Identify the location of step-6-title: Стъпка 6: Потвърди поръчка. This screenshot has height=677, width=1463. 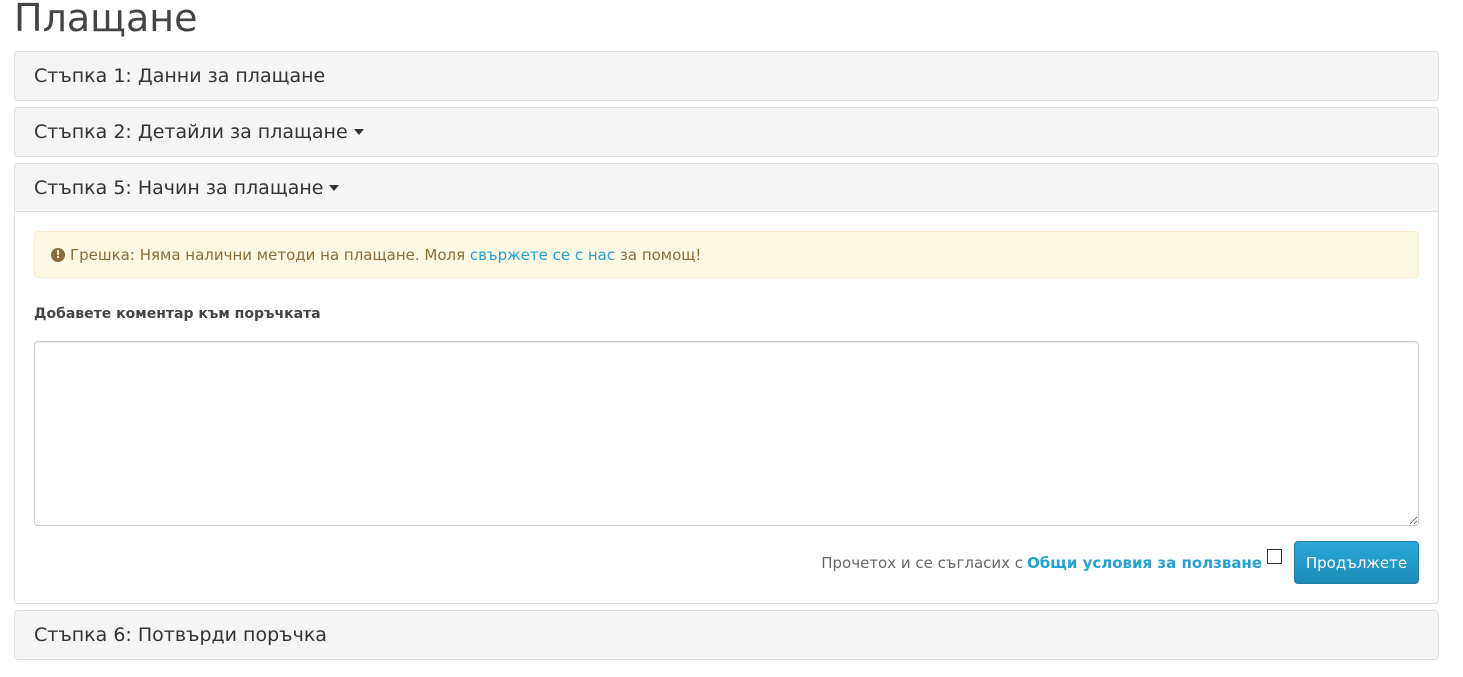
(180, 635).